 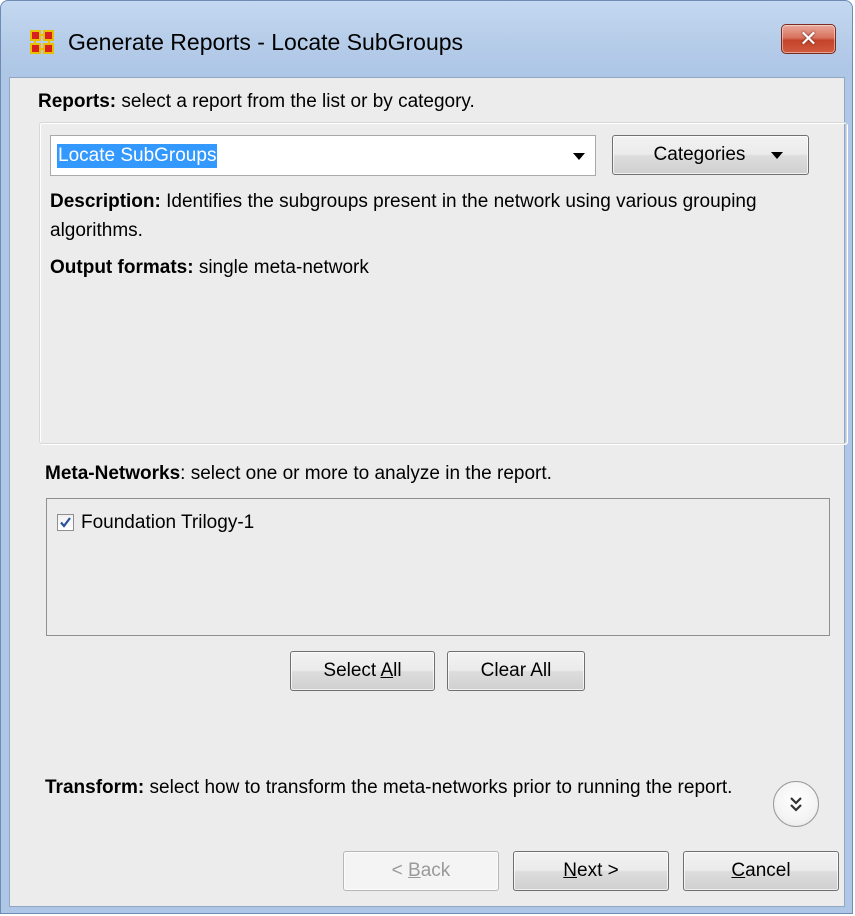 I want to click on caret-down-icon, so click(x=777, y=155).